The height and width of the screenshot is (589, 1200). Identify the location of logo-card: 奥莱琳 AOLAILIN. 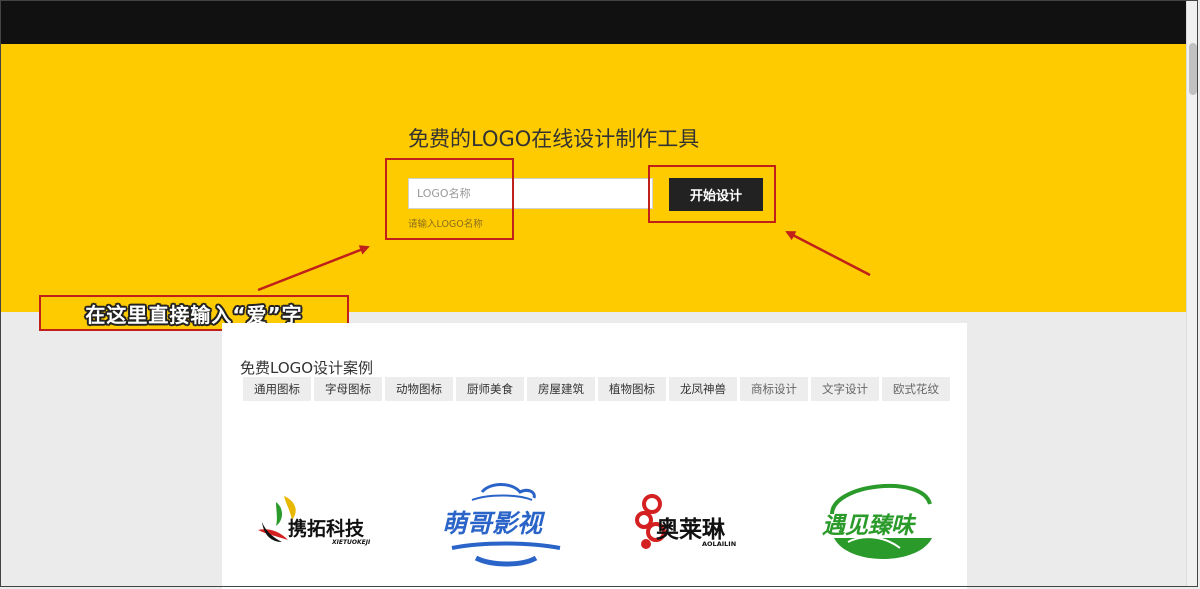
(707, 525).